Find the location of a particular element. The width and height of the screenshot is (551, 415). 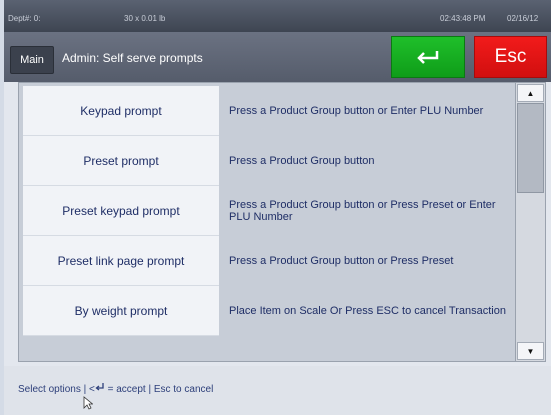

triangle-up-icon: ▲ is located at coordinates (530, 93).